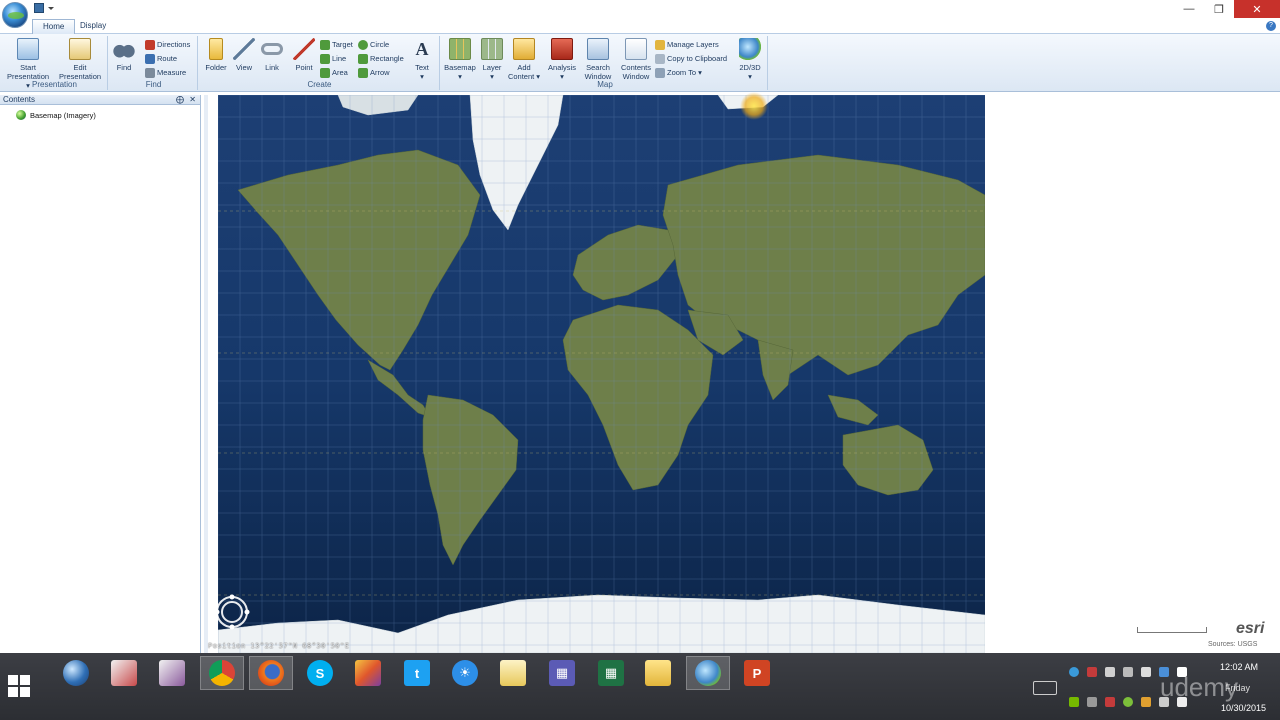 The height and width of the screenshot is (720, 1280). What do you see at coordinates (1189, 9) in the screenshot?
I see `minimize-button: —` at bounding box center [1189, 9].